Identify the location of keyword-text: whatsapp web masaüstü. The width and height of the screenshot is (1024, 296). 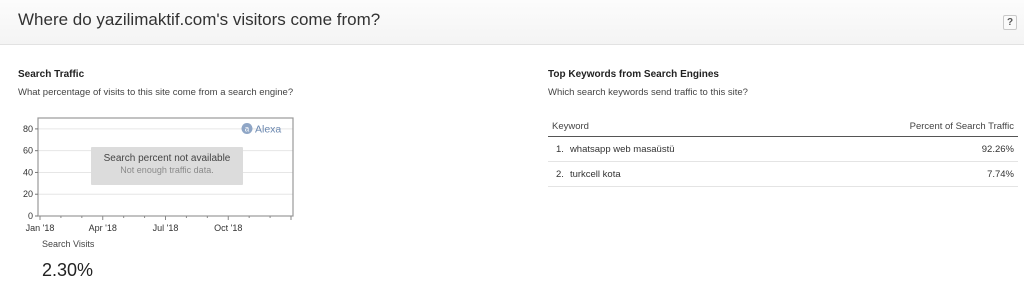
(622, 149).